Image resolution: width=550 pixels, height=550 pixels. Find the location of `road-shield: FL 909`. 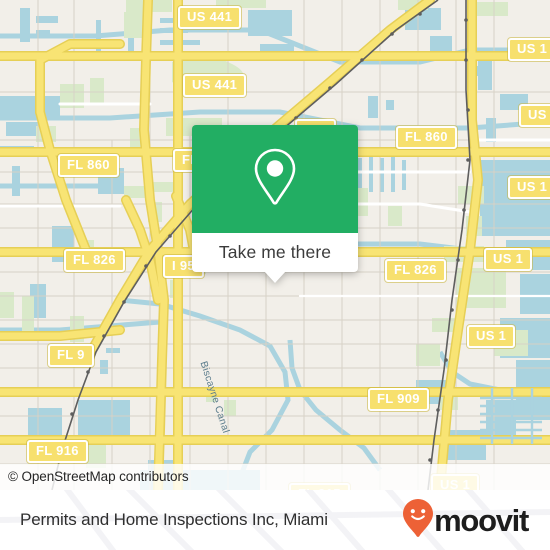

road-shield: FL 909 is located at coordinates (398, 399).